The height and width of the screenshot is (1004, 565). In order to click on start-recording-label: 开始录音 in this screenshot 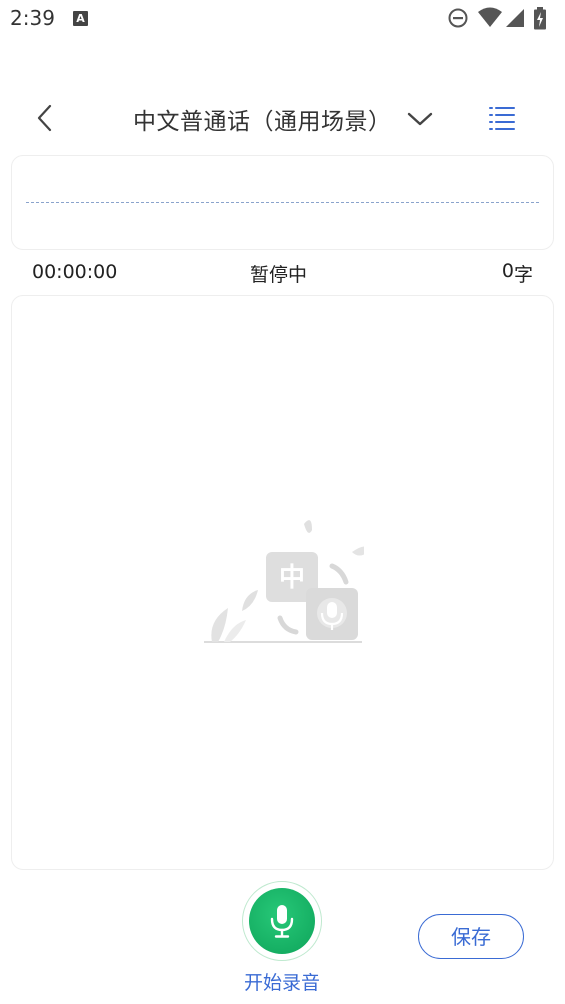, I will do `click(282, 981)`.